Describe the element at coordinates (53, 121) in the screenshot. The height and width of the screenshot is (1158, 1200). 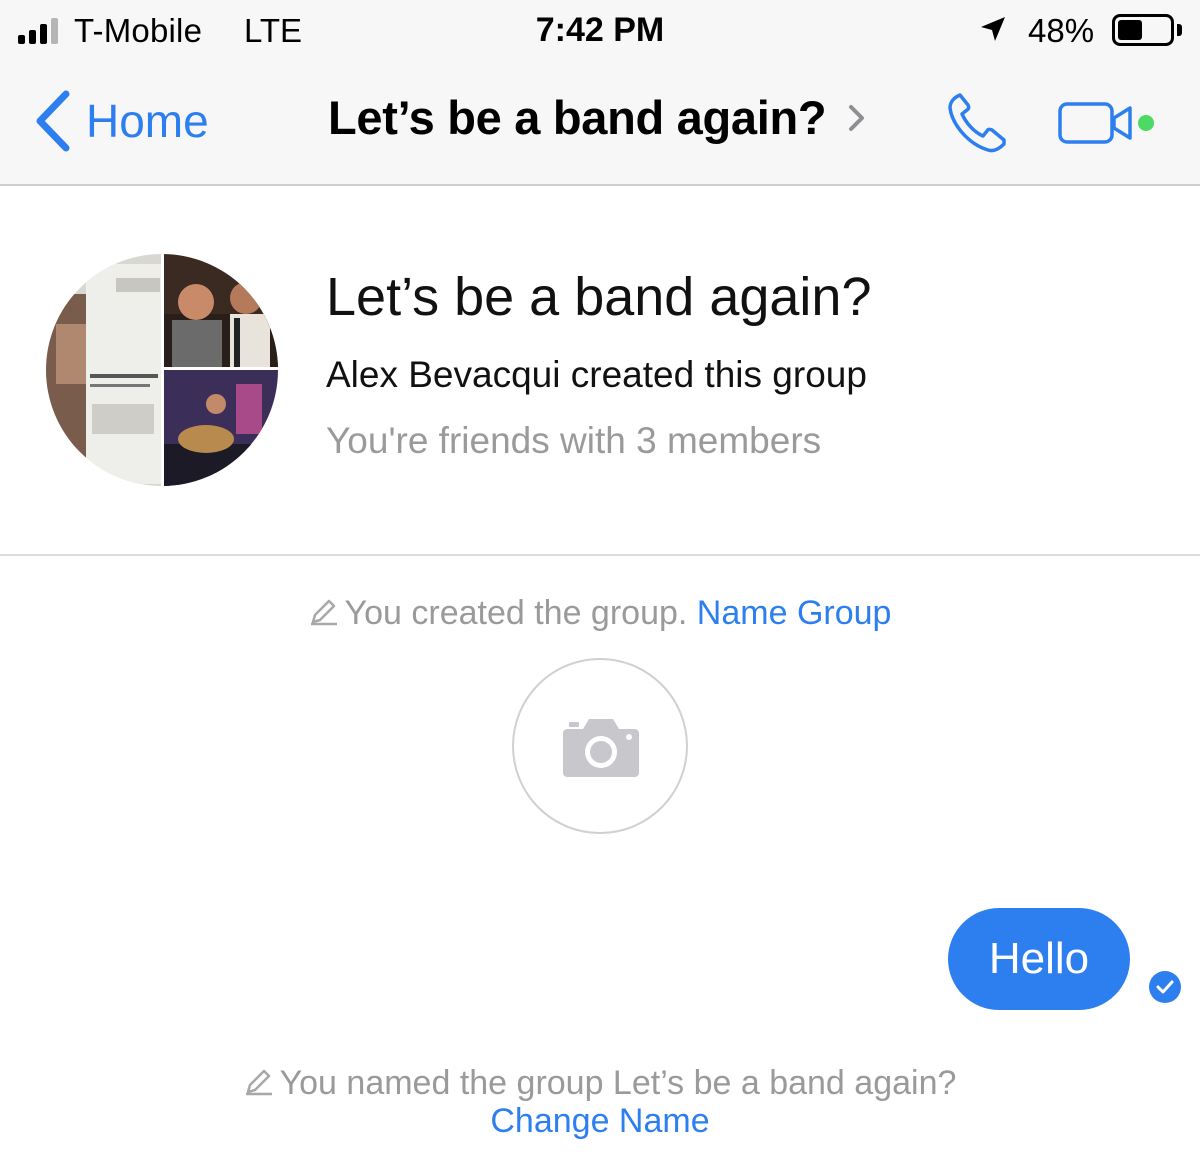
I see `chevron-left-icon` at that location.